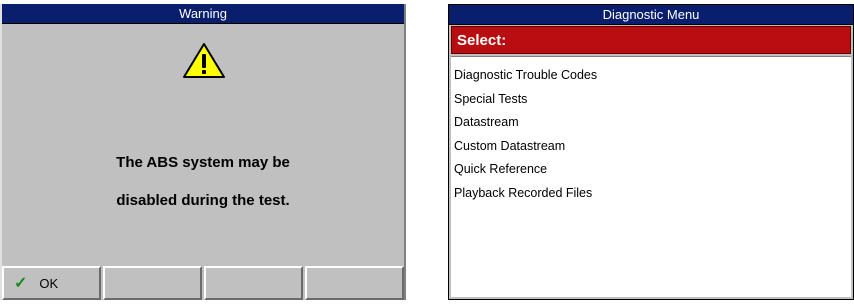  Describe the element at coordinates (49, 283) in the screenshot. I see `ok-button-label: OK` at that location.